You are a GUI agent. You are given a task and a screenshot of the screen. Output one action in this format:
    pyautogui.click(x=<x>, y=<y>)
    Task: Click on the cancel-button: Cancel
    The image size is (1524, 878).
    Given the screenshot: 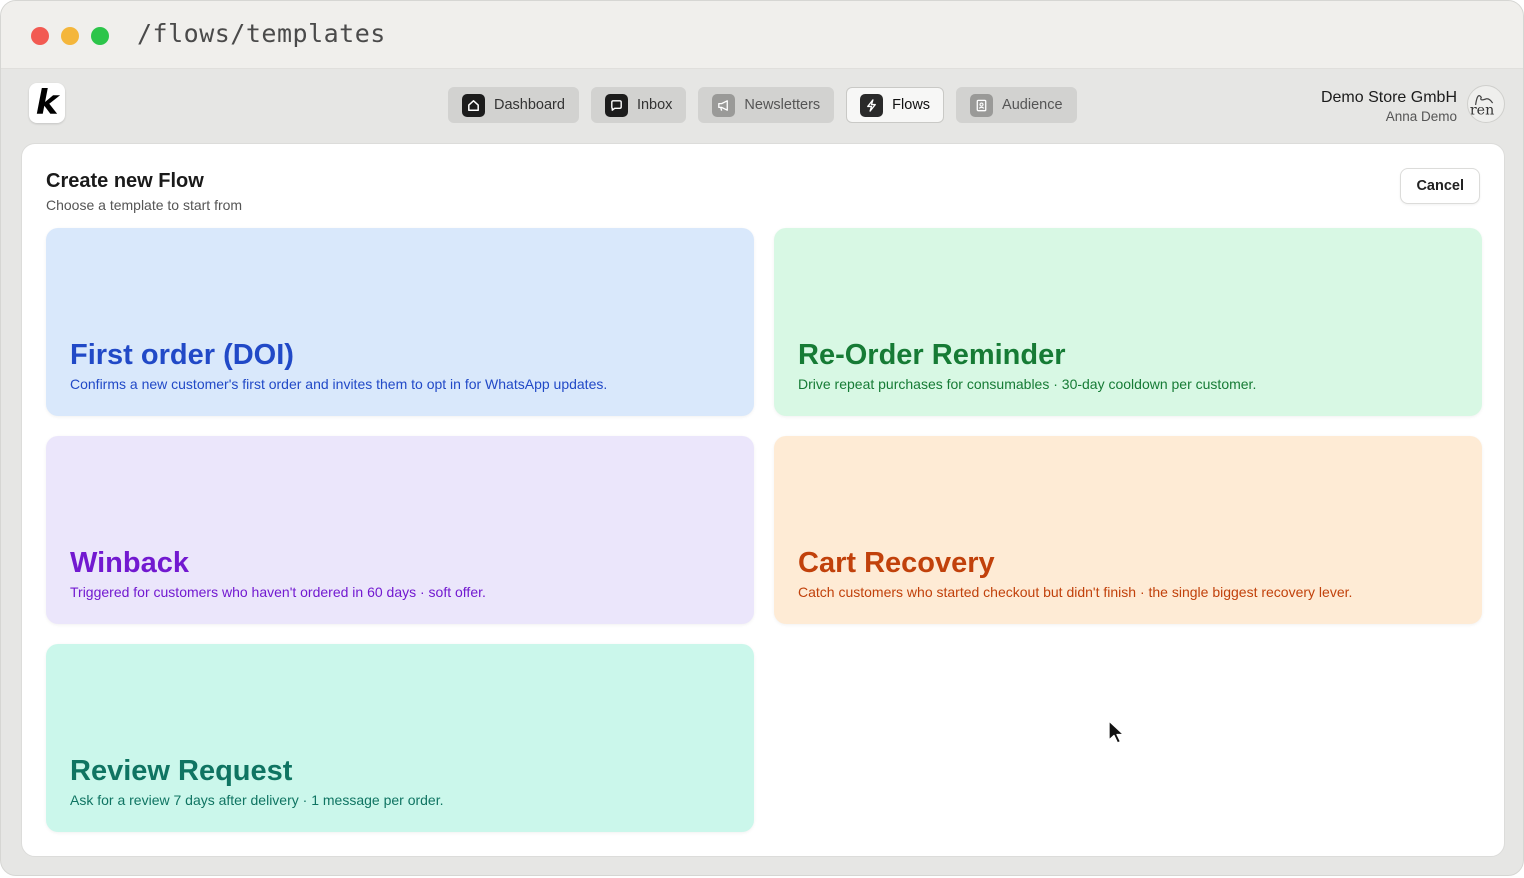 What is the action you would take?
    pyautogui.click(x=1440, y=186)
    